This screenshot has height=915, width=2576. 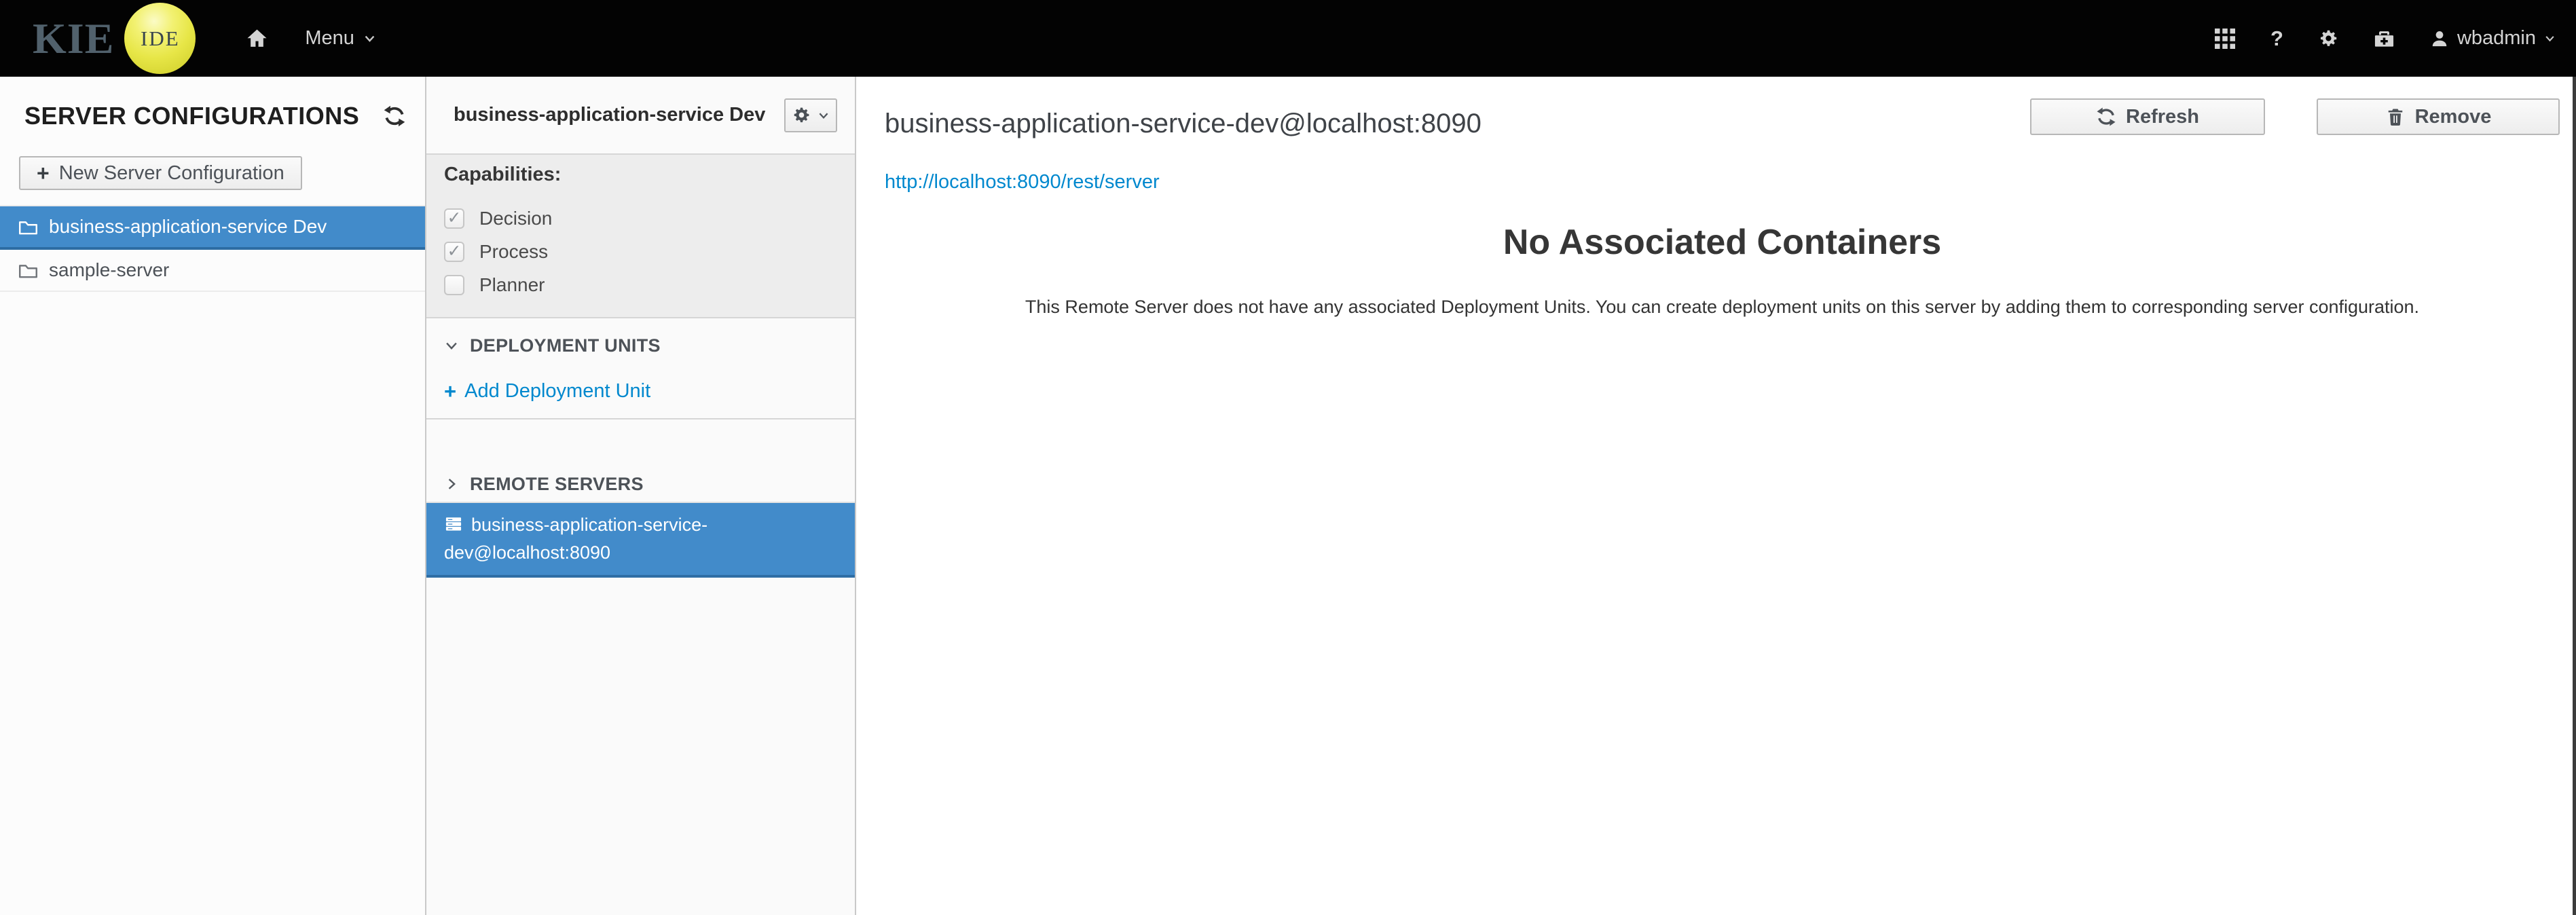 What do you see at coordinates (1722, 243) in the screenshot?
I see `empty-state-title: No Associated Containers` at bounding box center [1722, 243].